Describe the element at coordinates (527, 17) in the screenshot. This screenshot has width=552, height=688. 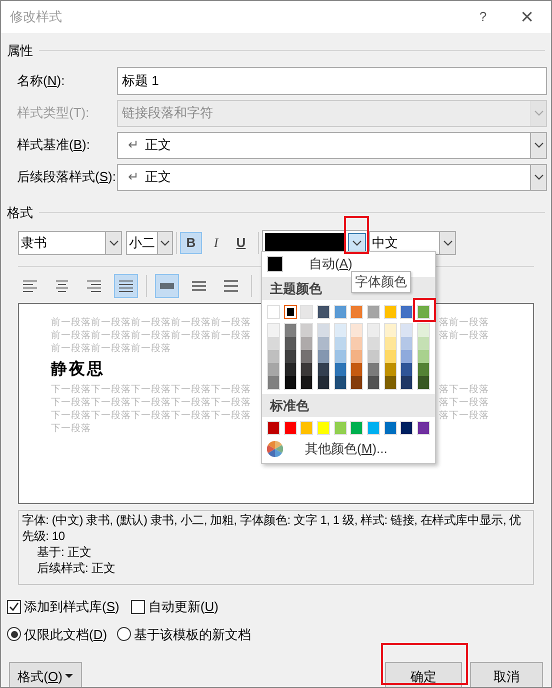
I see `close-button: ×` at that location.